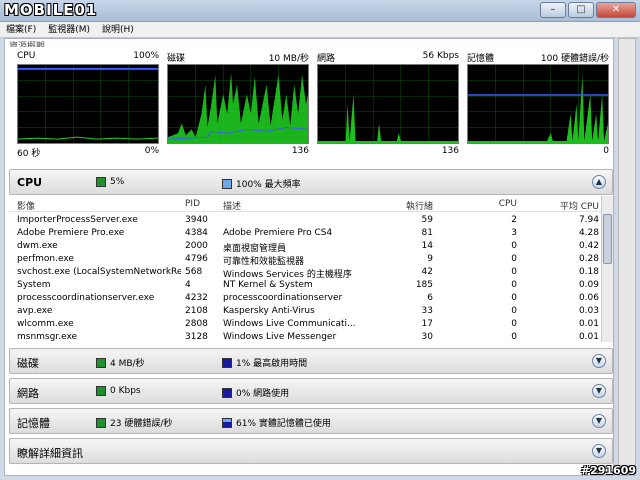 The height and width of the screenshot is (480, 640). Describe the element at coordinates (125, 391) in the screenshot. I see `network-io: 0 Kbps` at that location.